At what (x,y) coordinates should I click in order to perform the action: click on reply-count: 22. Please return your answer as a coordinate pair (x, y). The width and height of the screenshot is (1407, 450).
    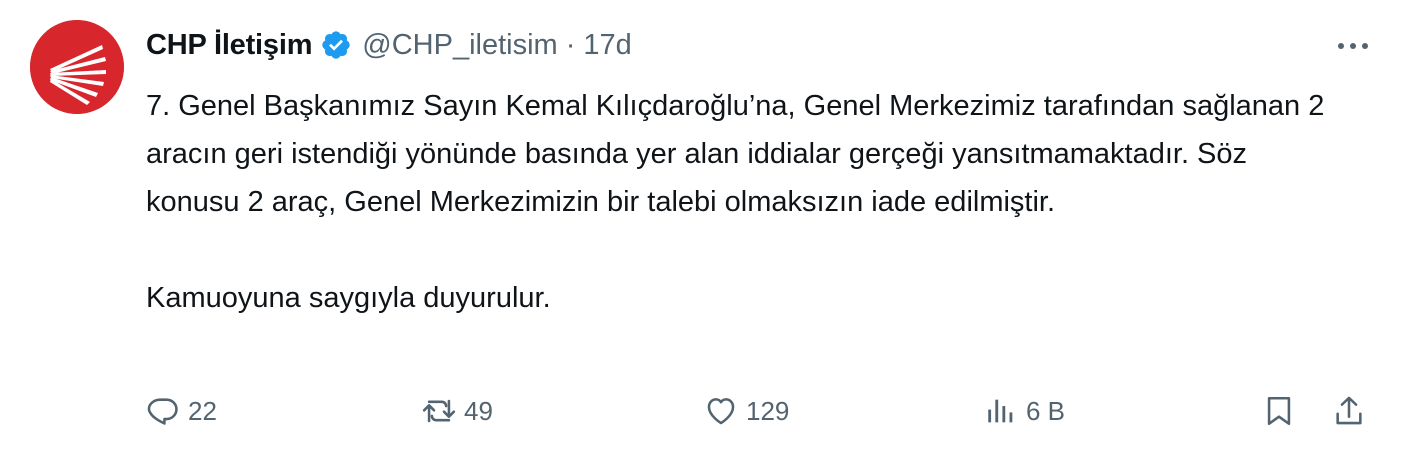
    Looking at the image, I should click on (202, 410).